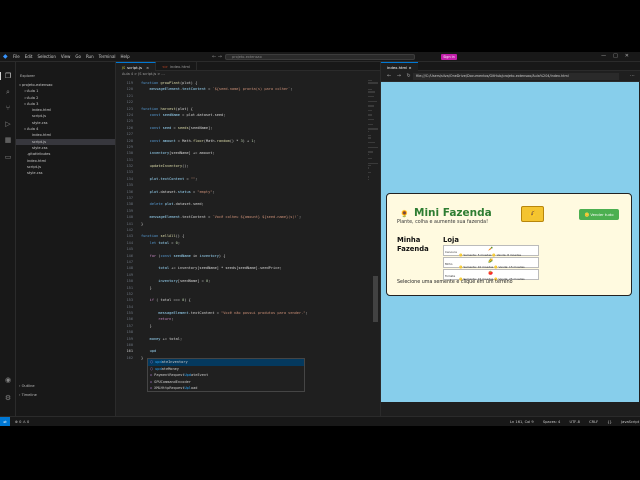  What do you see at coordinates (223, 140) in the screenshot?
I see `code-token: random` at bounding box center [223, 140].